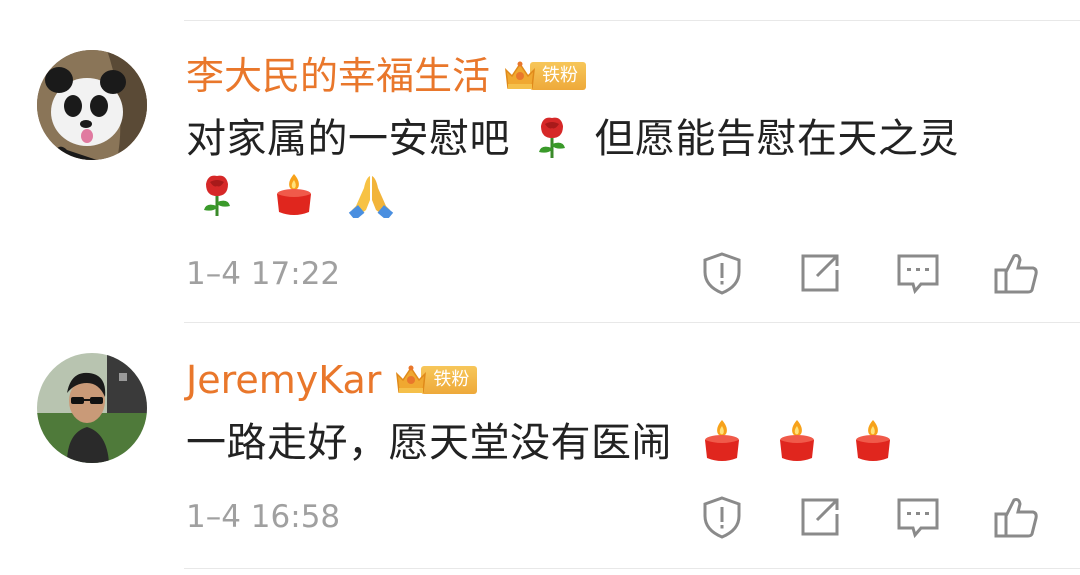 The width and height of the screenshot is (1080, 575). I want to click on comment-text-part: 一路走好，愿天堂没有医闹, so click(429, 443).